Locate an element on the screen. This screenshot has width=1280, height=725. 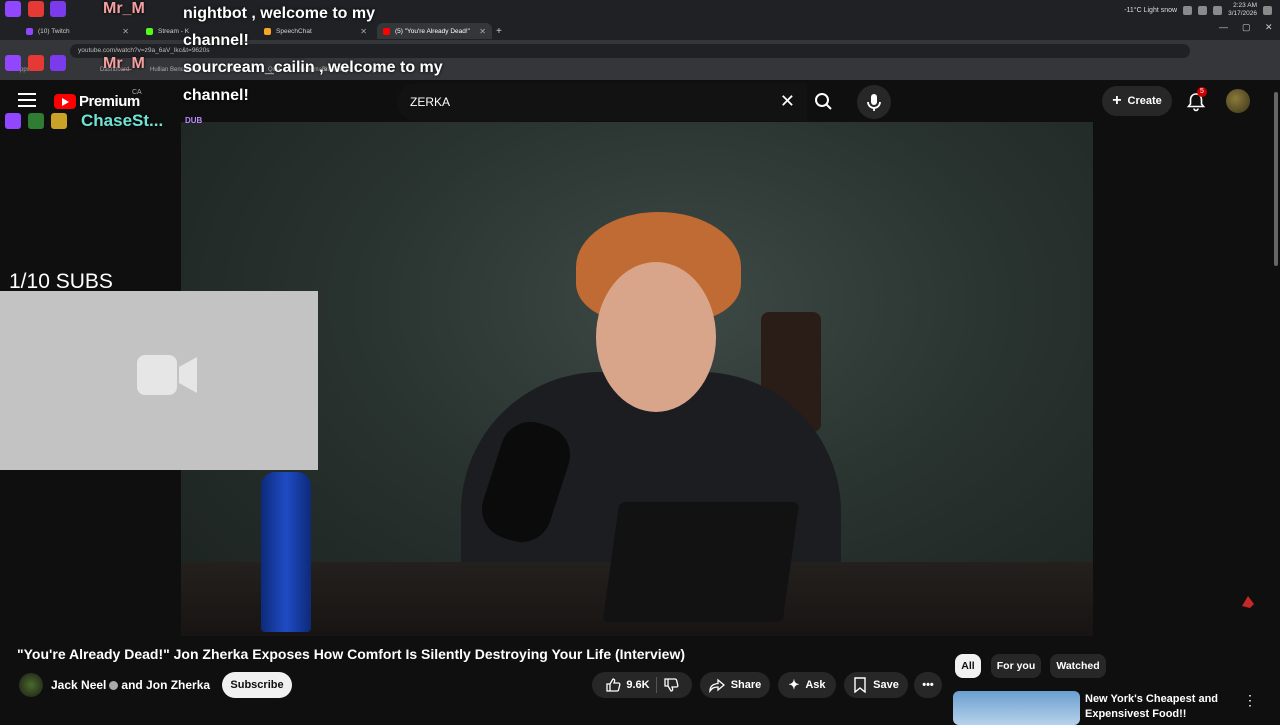
verified-badge-icon is located at coordinates (114, 686).